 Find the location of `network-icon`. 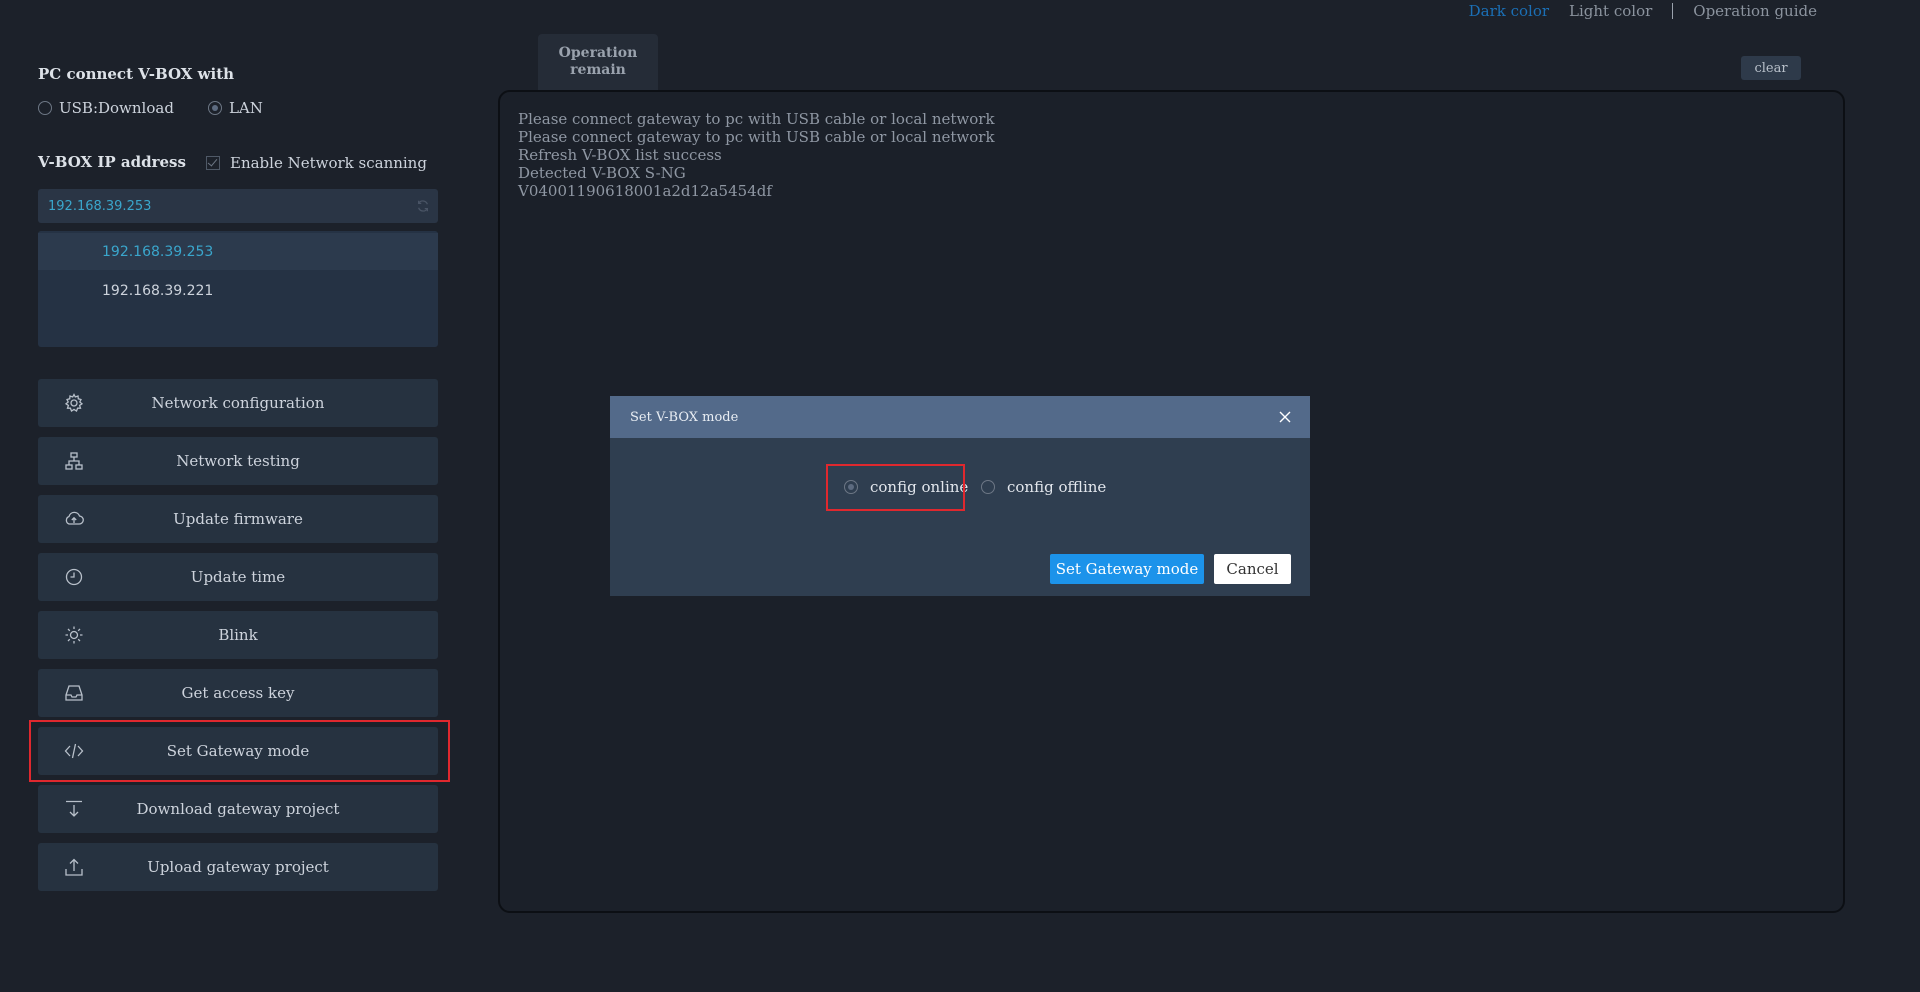

network-icon is located at coordinates (74, 461).